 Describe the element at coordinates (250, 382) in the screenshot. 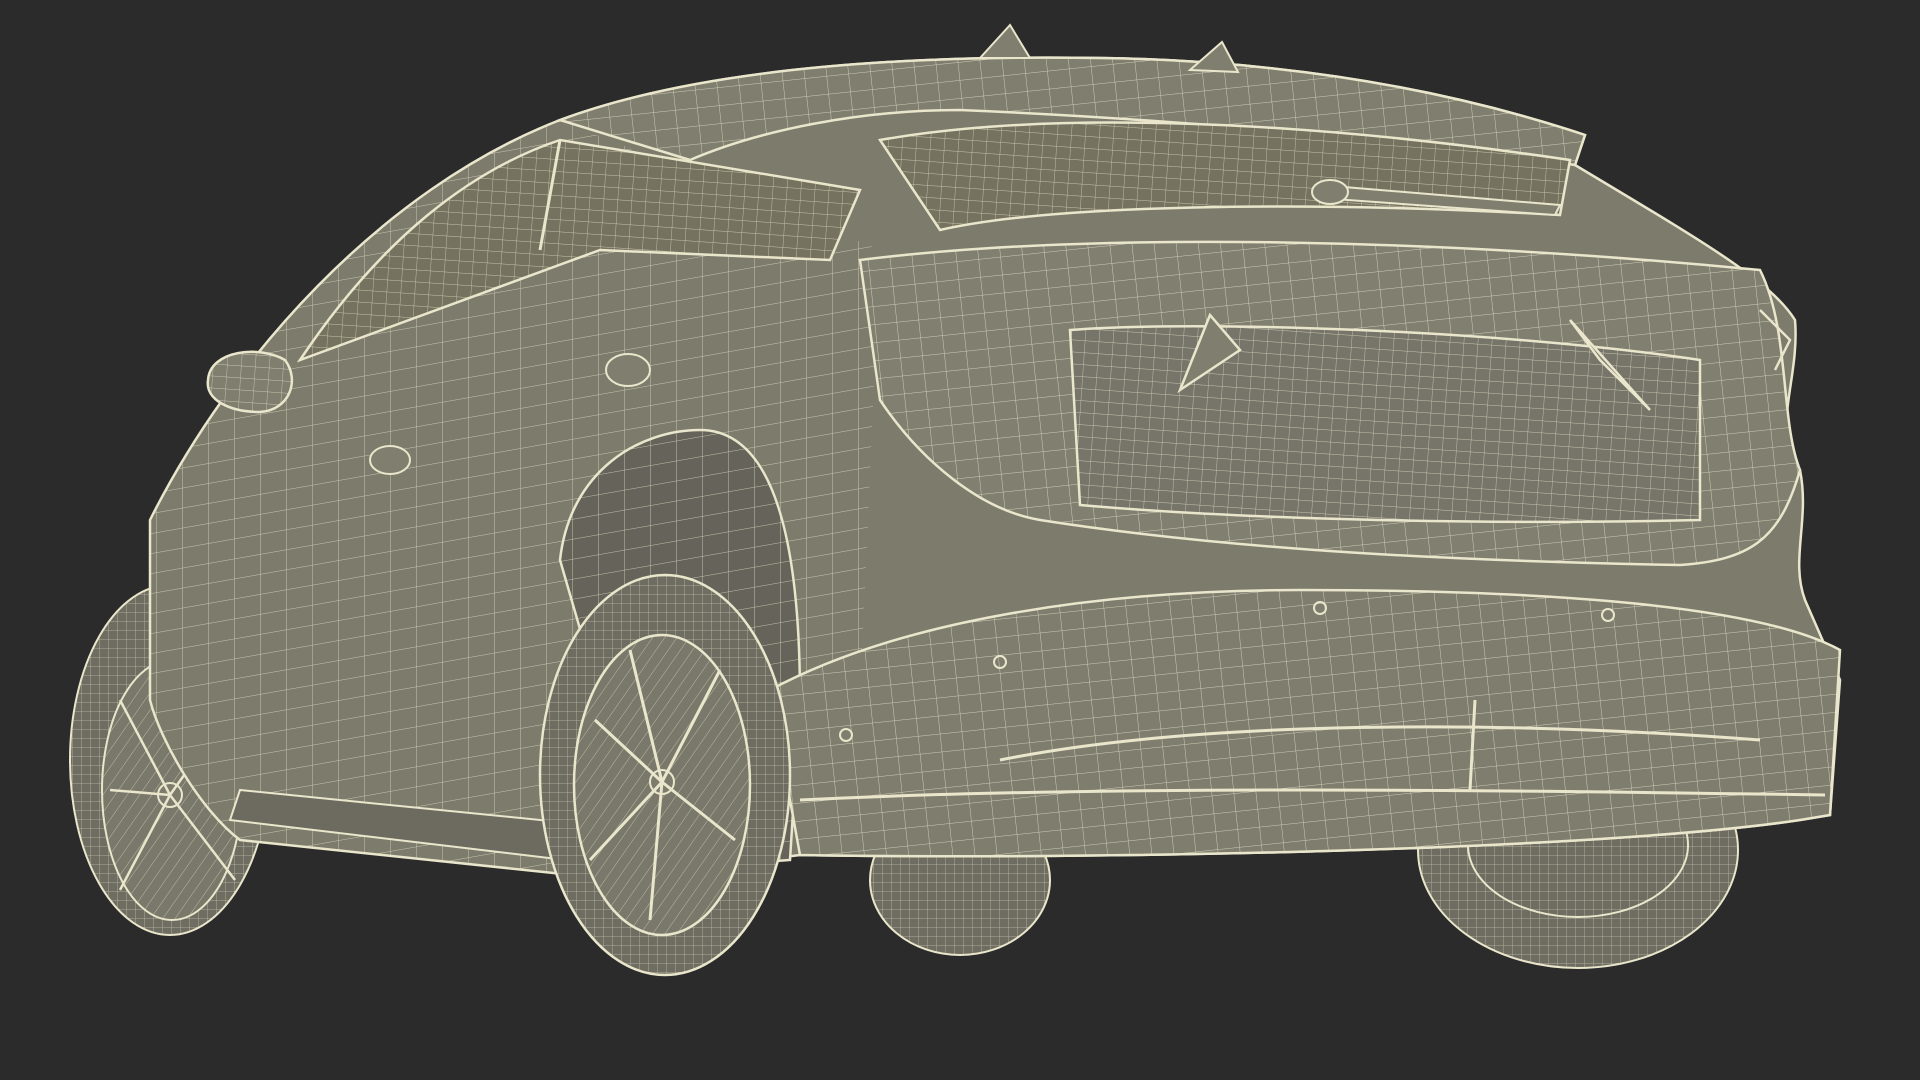

I see `side-mirror` at that location.